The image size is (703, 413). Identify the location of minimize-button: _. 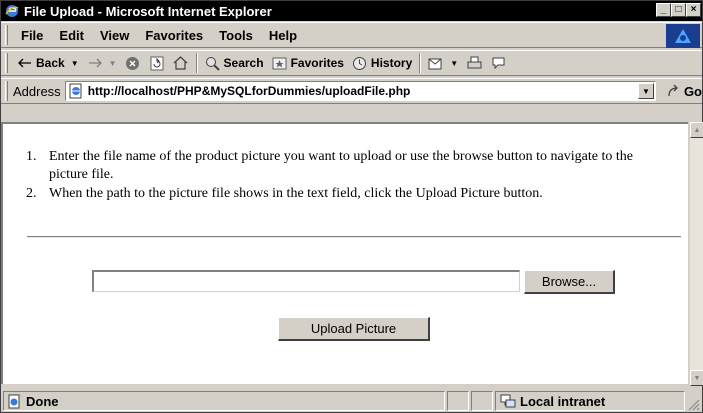
(663, 10).